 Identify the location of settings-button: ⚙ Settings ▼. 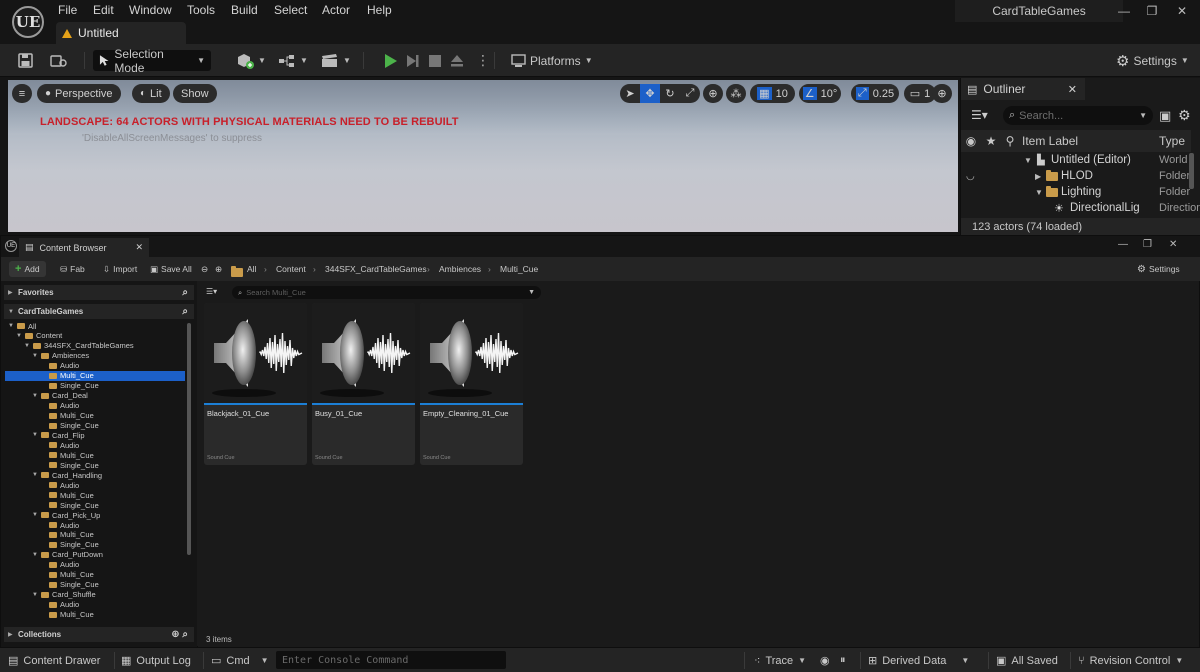
(1152, 60).